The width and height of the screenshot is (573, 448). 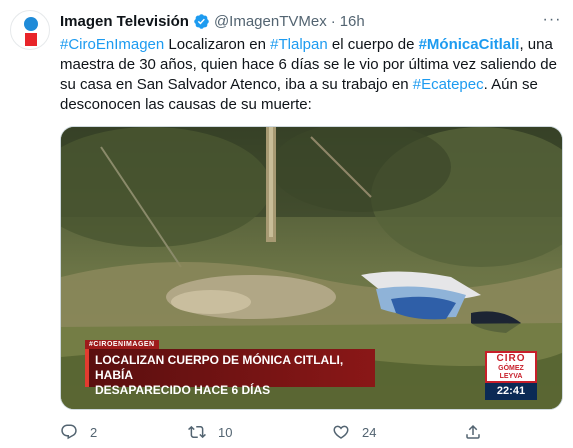 I want to click on tweet-actions: 2 10 24, so click(x=290, y=432).